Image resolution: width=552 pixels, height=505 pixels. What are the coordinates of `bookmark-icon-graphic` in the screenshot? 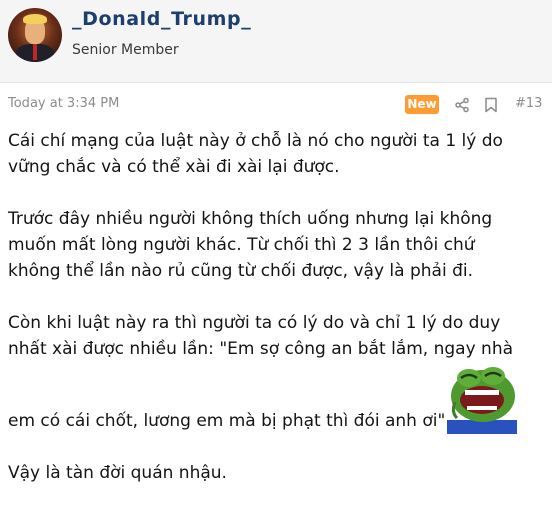 It's located at (491, 105).